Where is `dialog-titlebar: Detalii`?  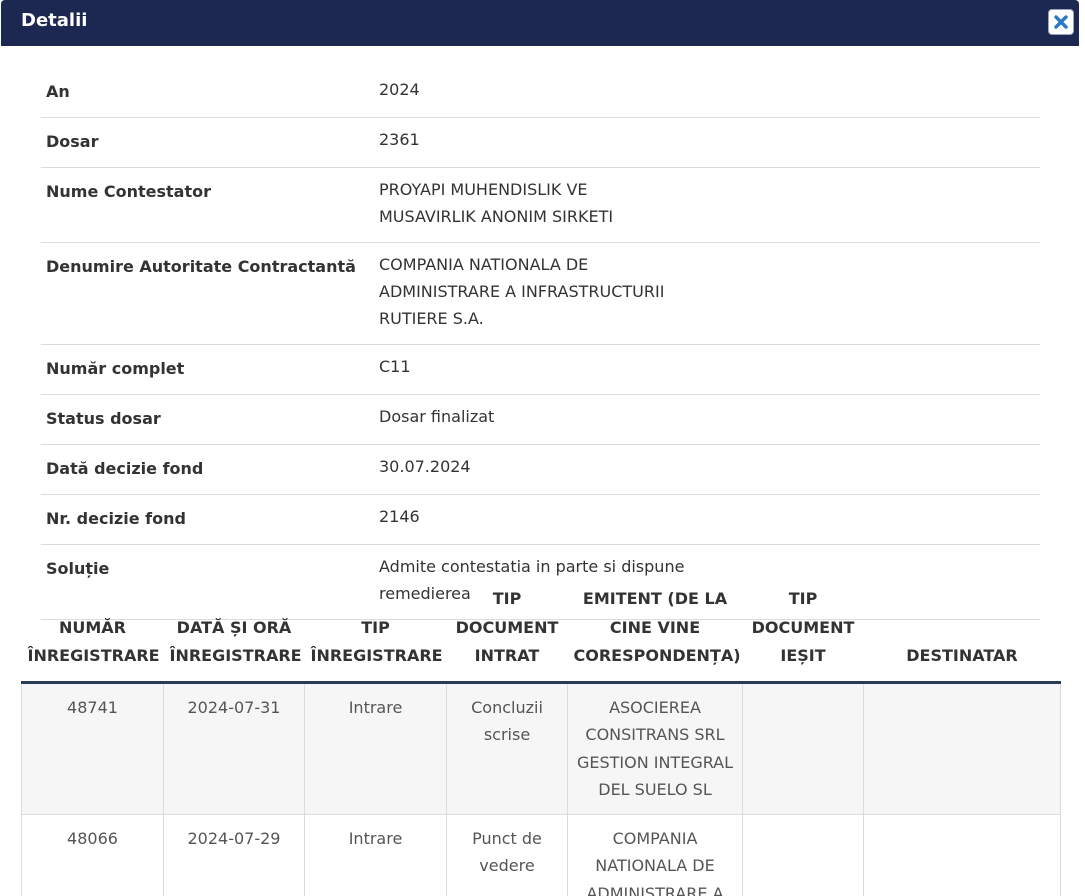
dialog-titlebar: Detalii is located at coordinates (540, 23).